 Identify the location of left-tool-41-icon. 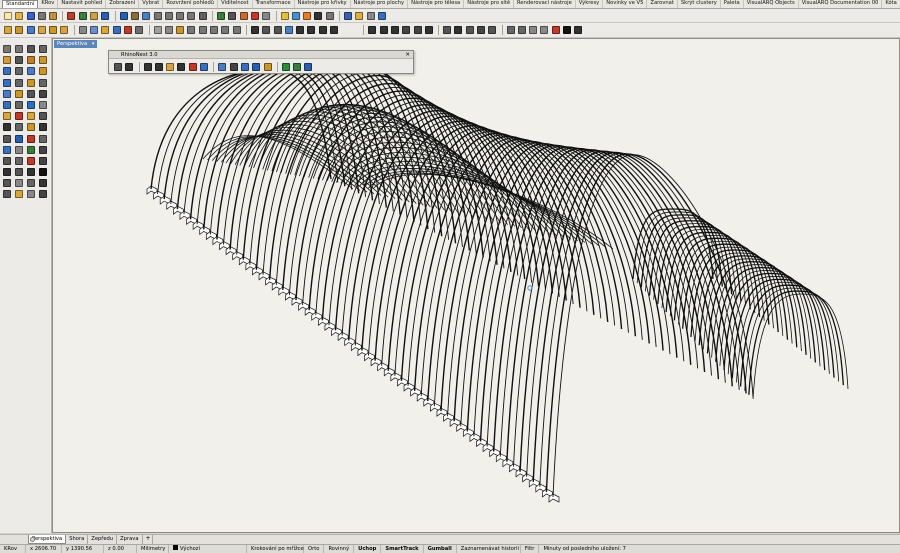
(19, 161).